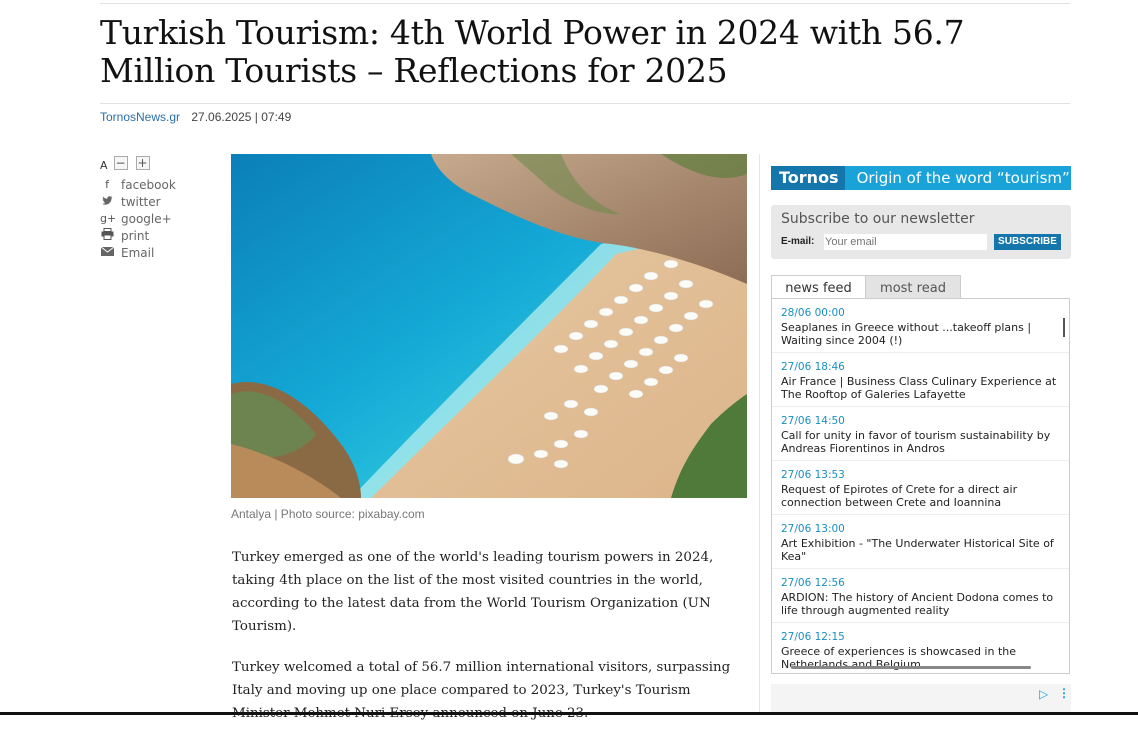 The height and width of the screenshot is (743, 1138). What do you see at coordinates (107, 235) in the screenshot?
I see `print-icon` at bounding box center [107, 235].